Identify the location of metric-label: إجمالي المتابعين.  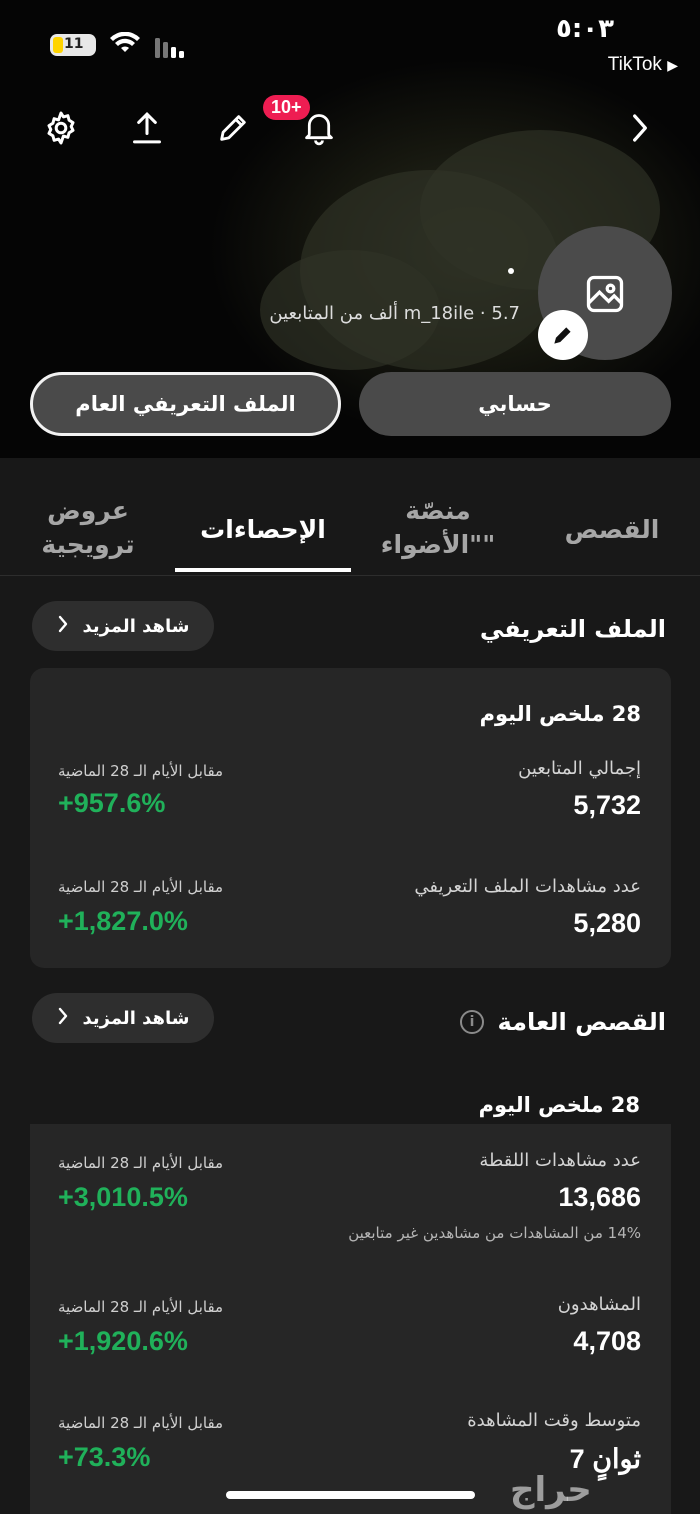
(579, 768).